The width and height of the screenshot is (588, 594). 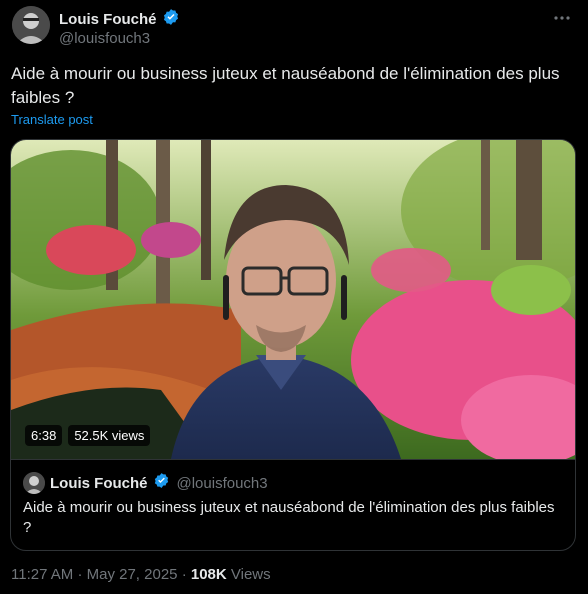 What do you see at coordinates (108, 19) in the screenshot?
I see `author-display-name: Louis Fouché` at bounding box center [108, 19].